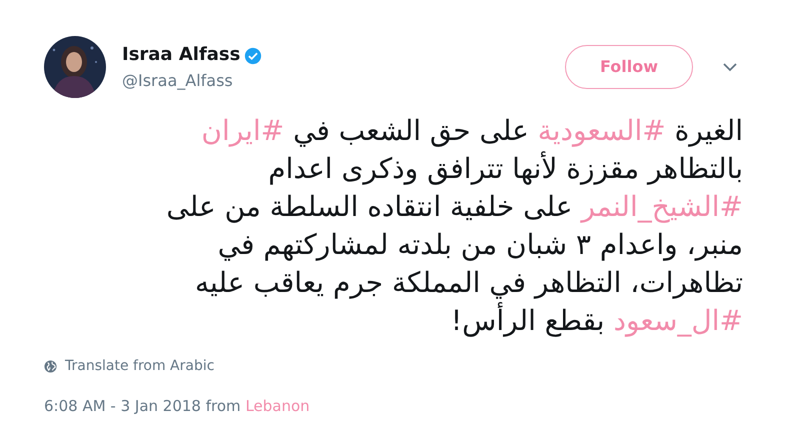 The width and height of the screenshot is (789, 436). What do you see at coordinates (662, 206) in the screenshot?
I see `hashtag-link: #الشيخ_النمر` at bounding box center [662, 206].